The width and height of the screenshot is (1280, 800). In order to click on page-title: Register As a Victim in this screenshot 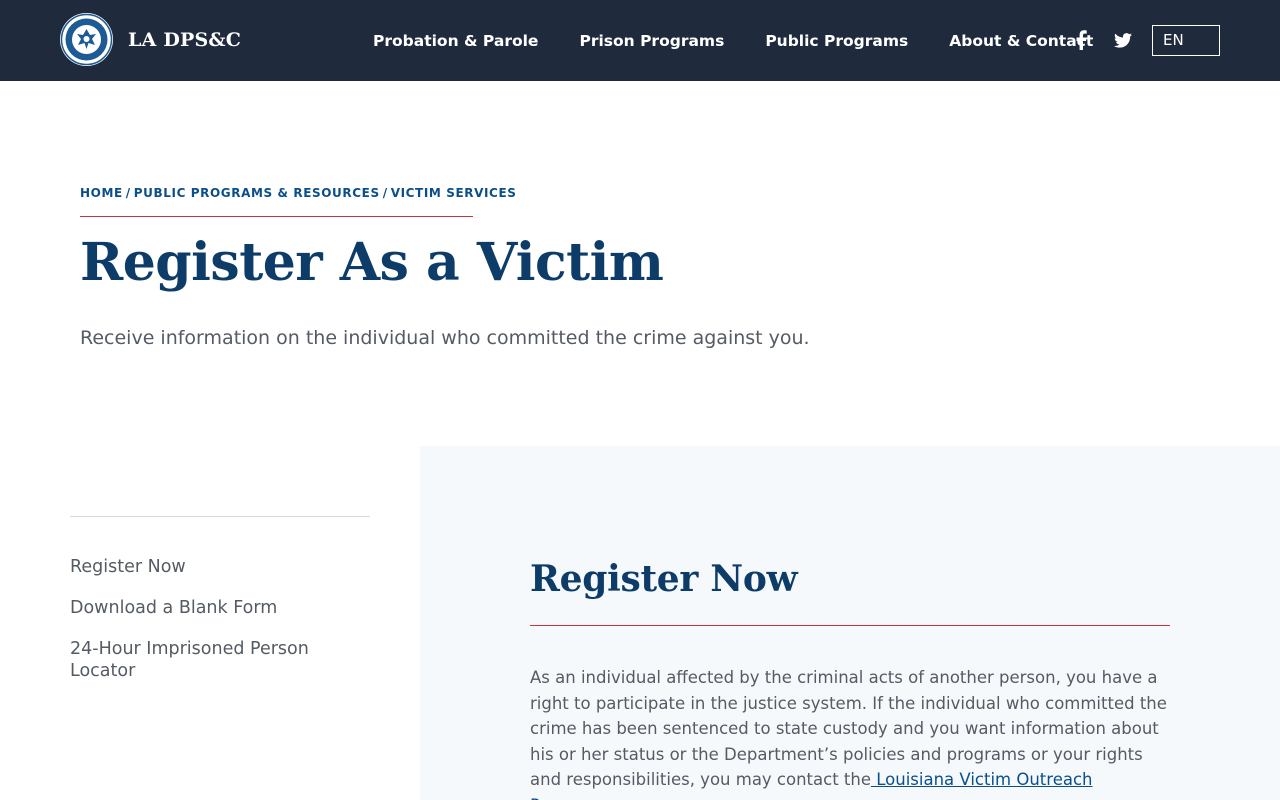, I will do `click(372, 262)`.